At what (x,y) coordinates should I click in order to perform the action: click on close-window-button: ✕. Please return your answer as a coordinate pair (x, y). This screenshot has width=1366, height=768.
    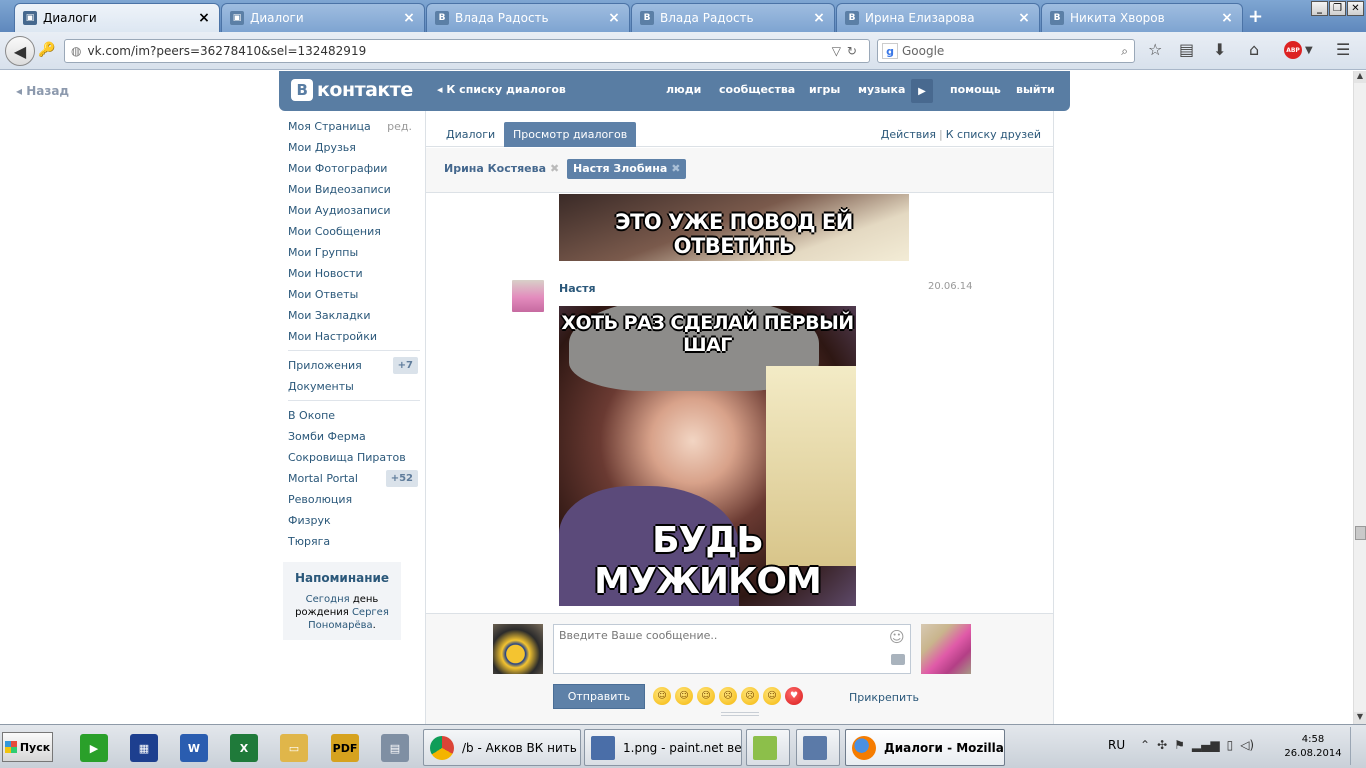
    Looking at the image, I should click on (1355, 8).